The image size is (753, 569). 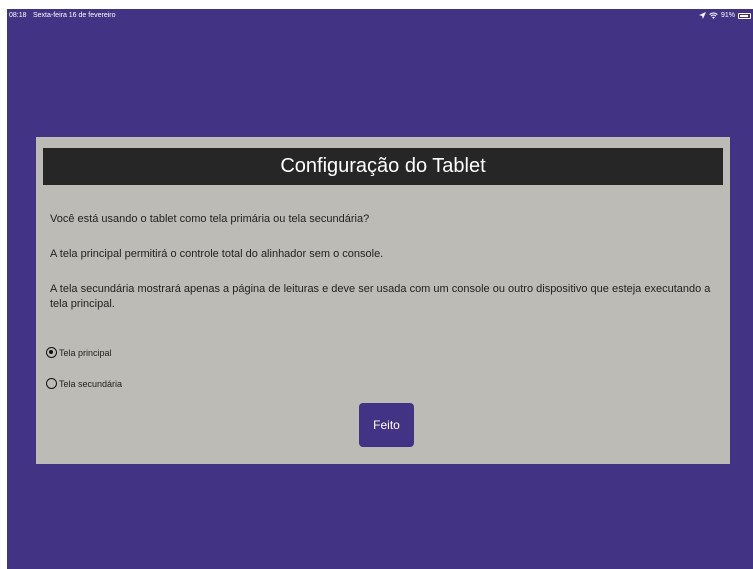 I want to click on done-button: Feito, so click(x=386, y=425).